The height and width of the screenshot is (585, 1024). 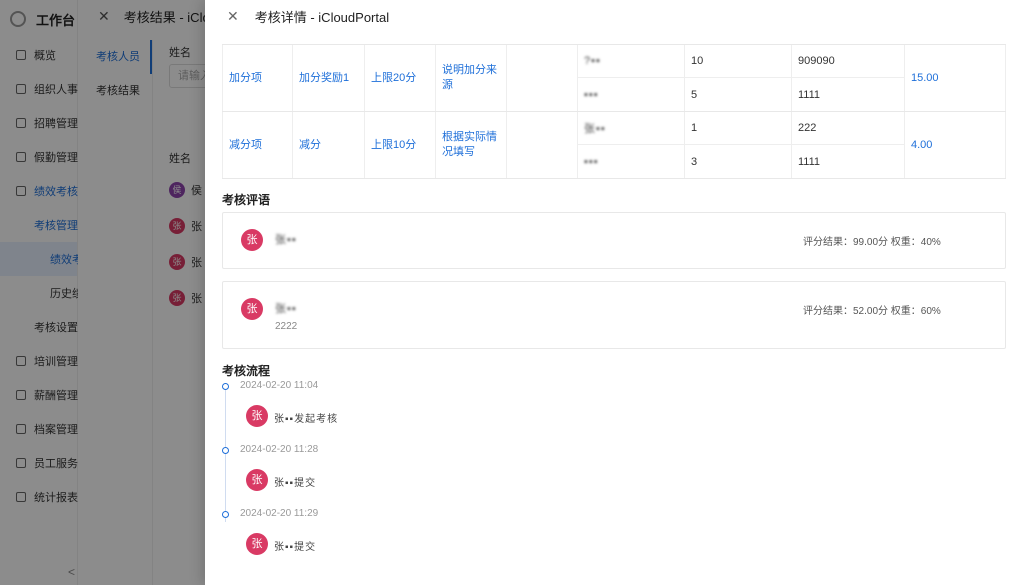 I want to click on flow-time: 2024-02-20 11:28, so click(x=279, y=449).